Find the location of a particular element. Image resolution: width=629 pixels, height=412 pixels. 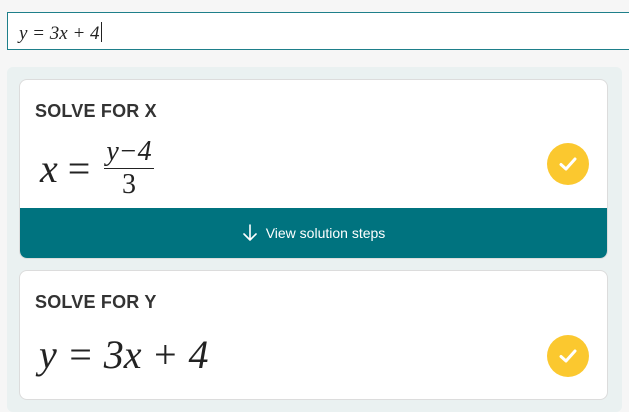

equals-sign: = is located at coordinates (79, 168).